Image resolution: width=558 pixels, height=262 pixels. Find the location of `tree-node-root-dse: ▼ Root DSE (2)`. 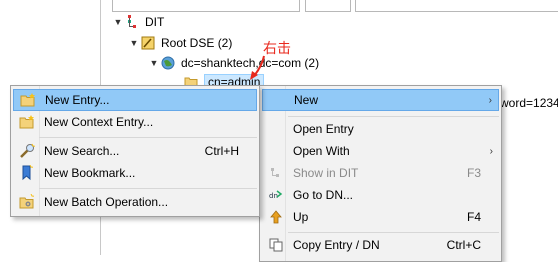

tree-node-root-dse: ▼ Root DSE (2) is located at coordinates (180, 43).